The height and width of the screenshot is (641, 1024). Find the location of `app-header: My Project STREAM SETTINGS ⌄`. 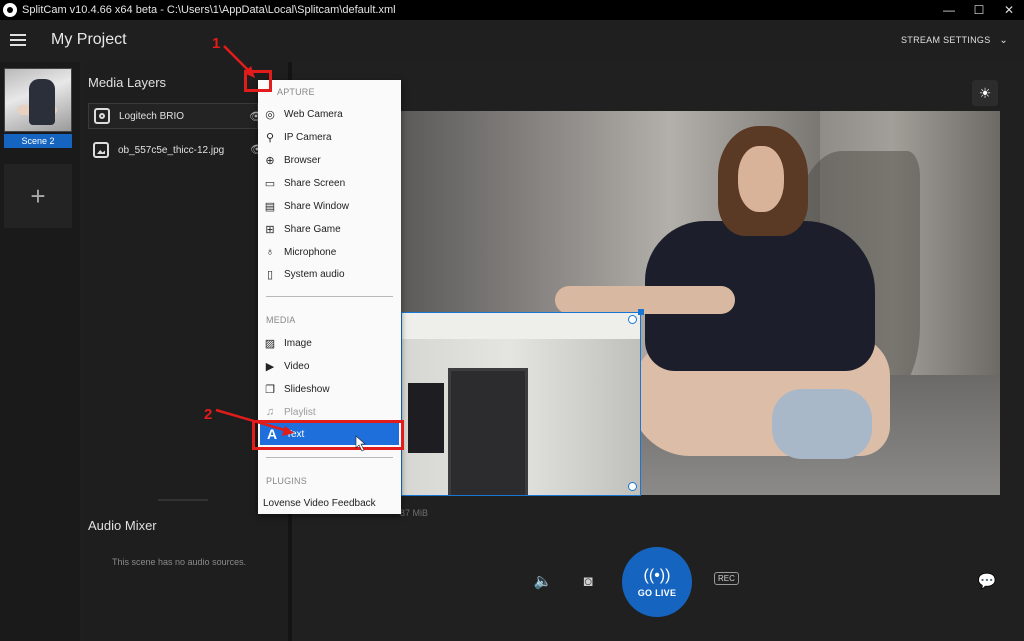

app-header: My Project STREAM SETTINGS ⌄ is located at coordinates (512, 41).